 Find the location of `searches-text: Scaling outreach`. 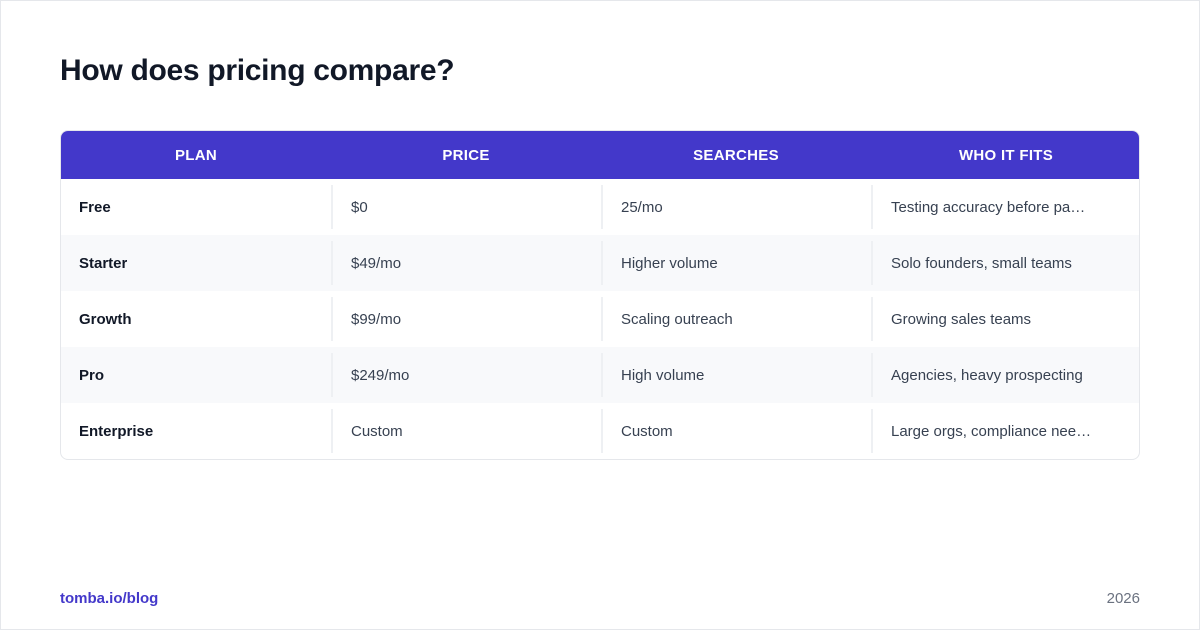

searches-text: Scaling outreach is located at coordinates (677, 319).